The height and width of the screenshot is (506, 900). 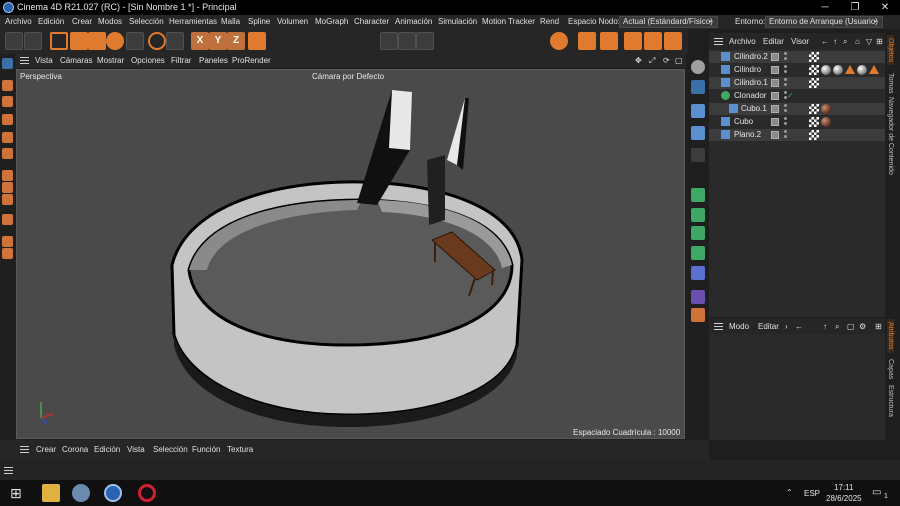 What do you see at coordinates (46, 449) in the screenshot?
I see `material-menu-crear: Crear` at bounding box center [46, 449].